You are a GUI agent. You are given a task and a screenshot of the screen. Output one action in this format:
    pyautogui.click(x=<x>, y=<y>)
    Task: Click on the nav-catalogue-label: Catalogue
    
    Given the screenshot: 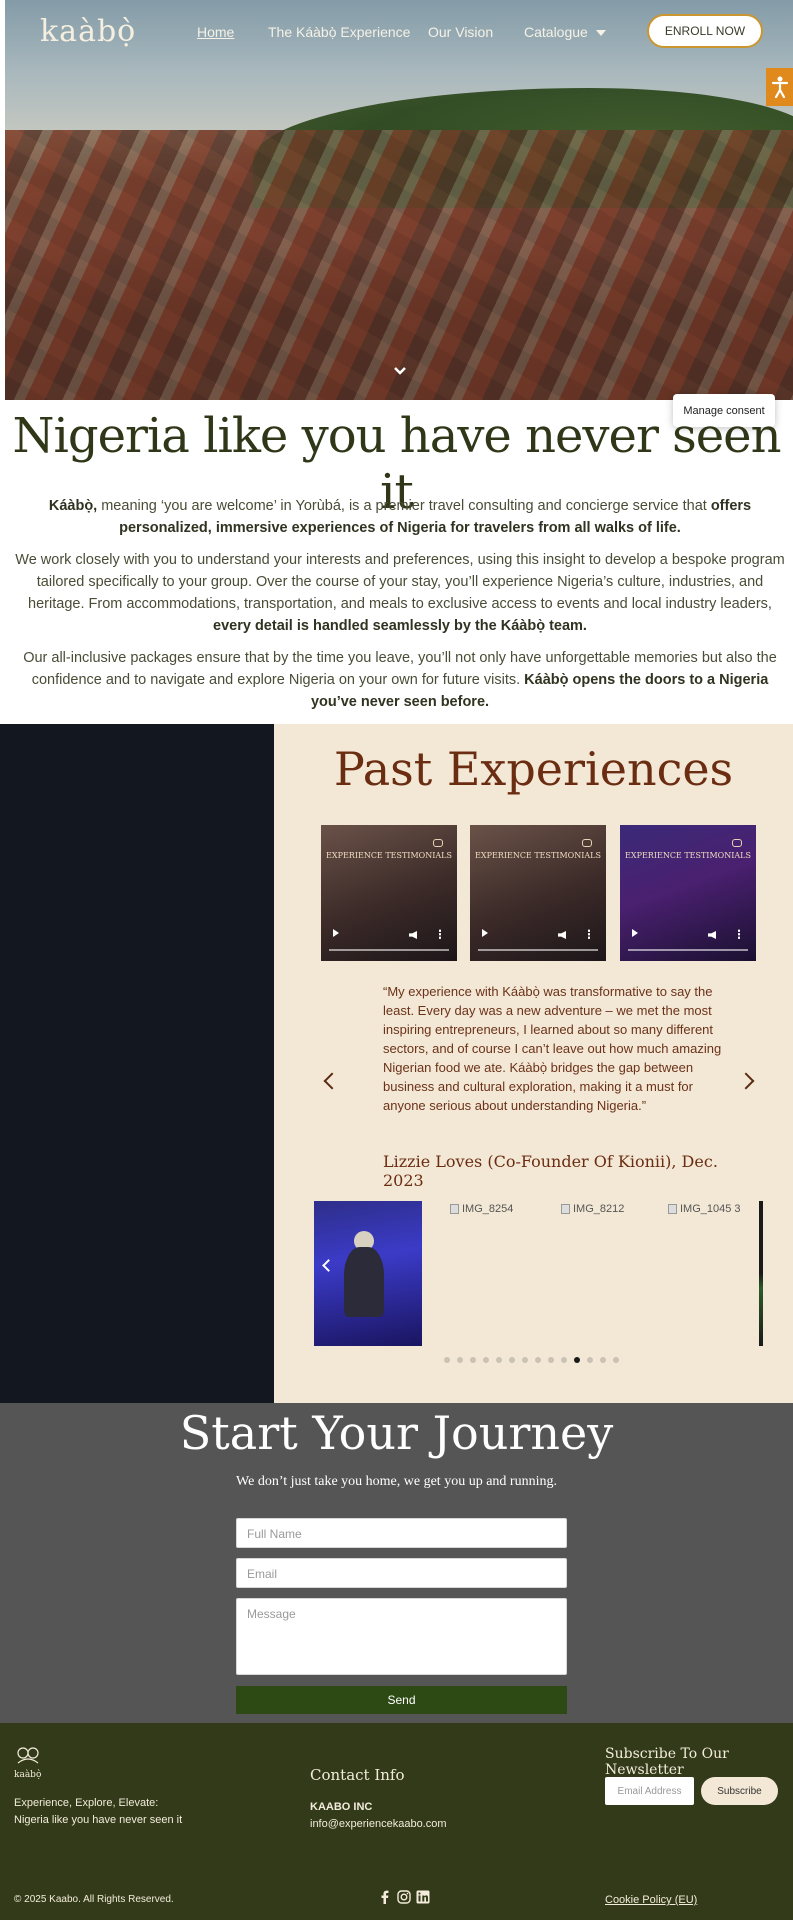 What is the action you would take?
    pyautogui.click(x=556, y=32)
    